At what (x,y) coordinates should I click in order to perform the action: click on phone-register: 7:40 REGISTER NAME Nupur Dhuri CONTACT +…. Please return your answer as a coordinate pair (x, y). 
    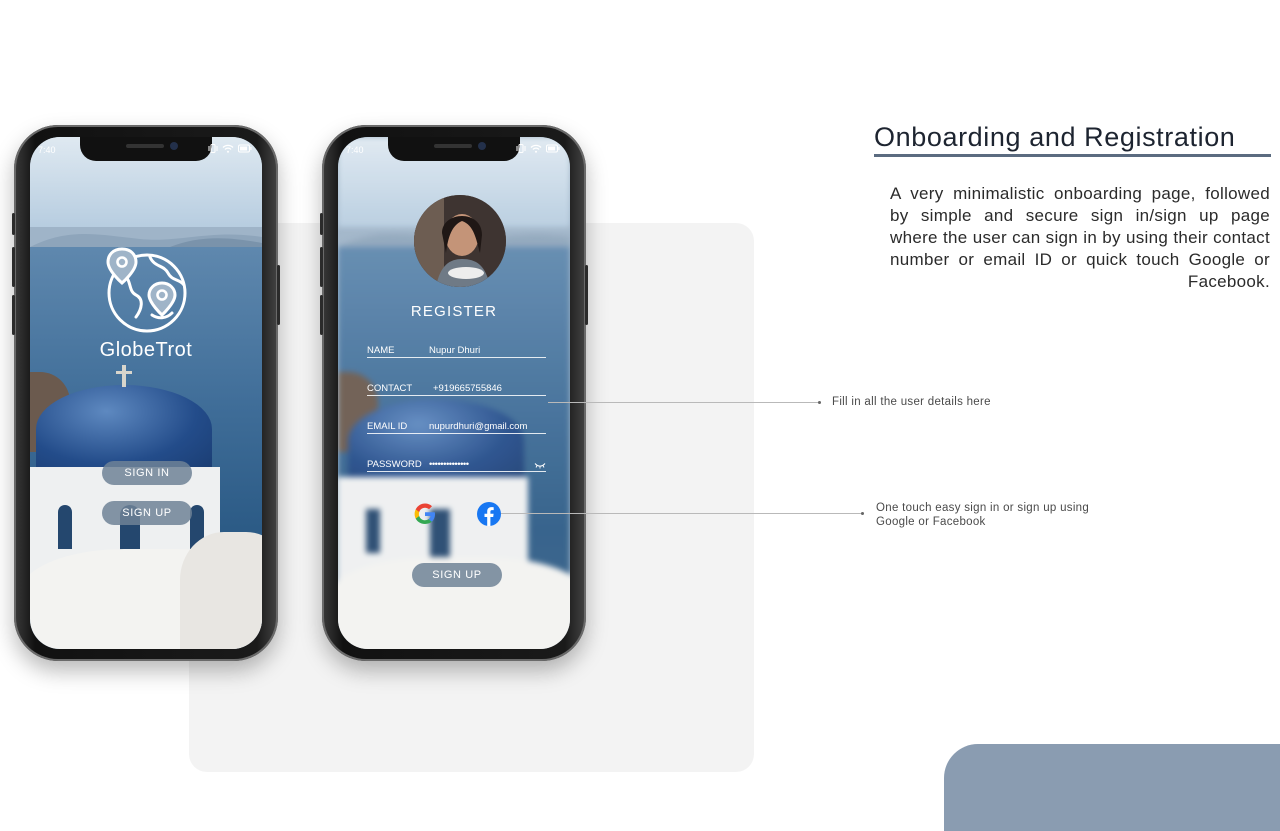
    Looking at the image, I should click on (454, 393).